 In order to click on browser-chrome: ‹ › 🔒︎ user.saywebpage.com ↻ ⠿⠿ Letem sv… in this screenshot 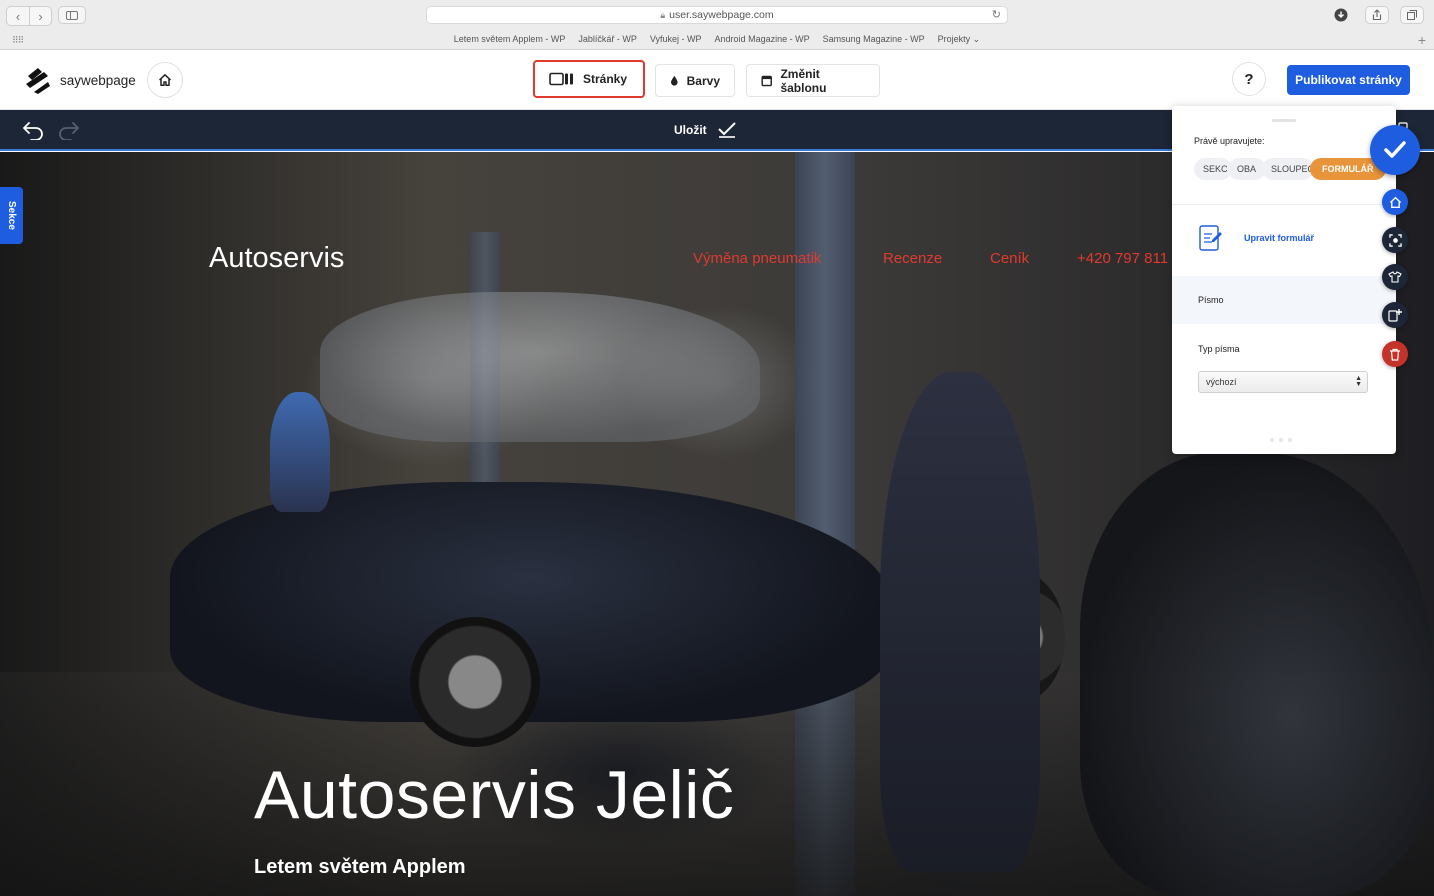, I will do `click(717, 25)`.